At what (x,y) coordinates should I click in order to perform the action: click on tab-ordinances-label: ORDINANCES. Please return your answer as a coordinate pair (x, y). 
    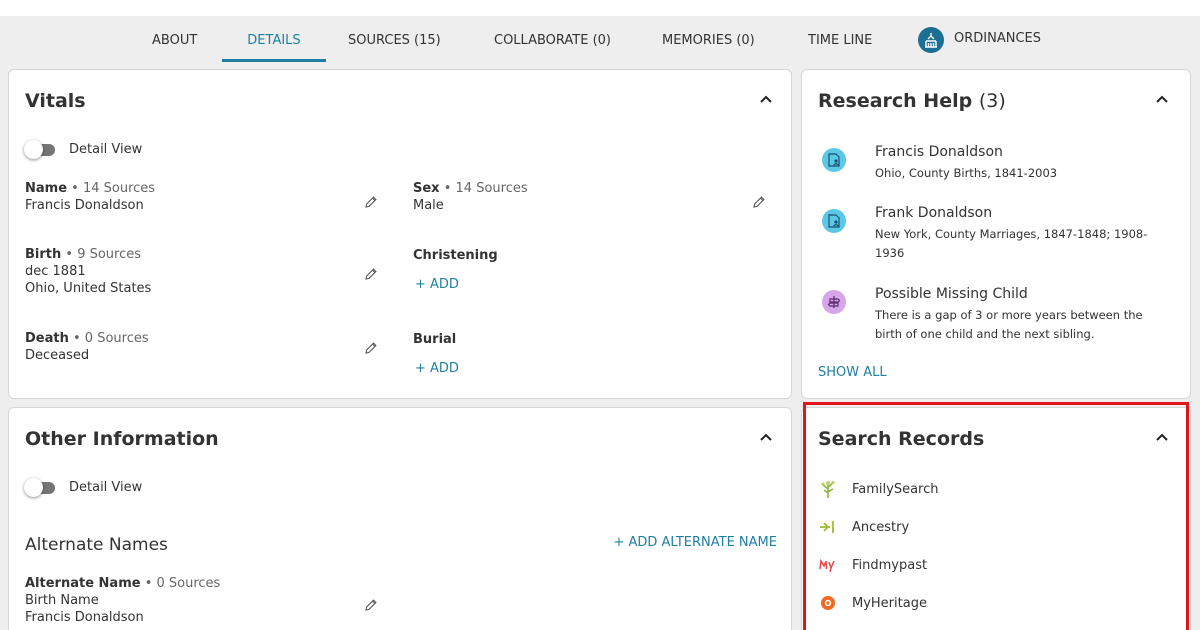
    Looking at the image, I should click on (997, 38).